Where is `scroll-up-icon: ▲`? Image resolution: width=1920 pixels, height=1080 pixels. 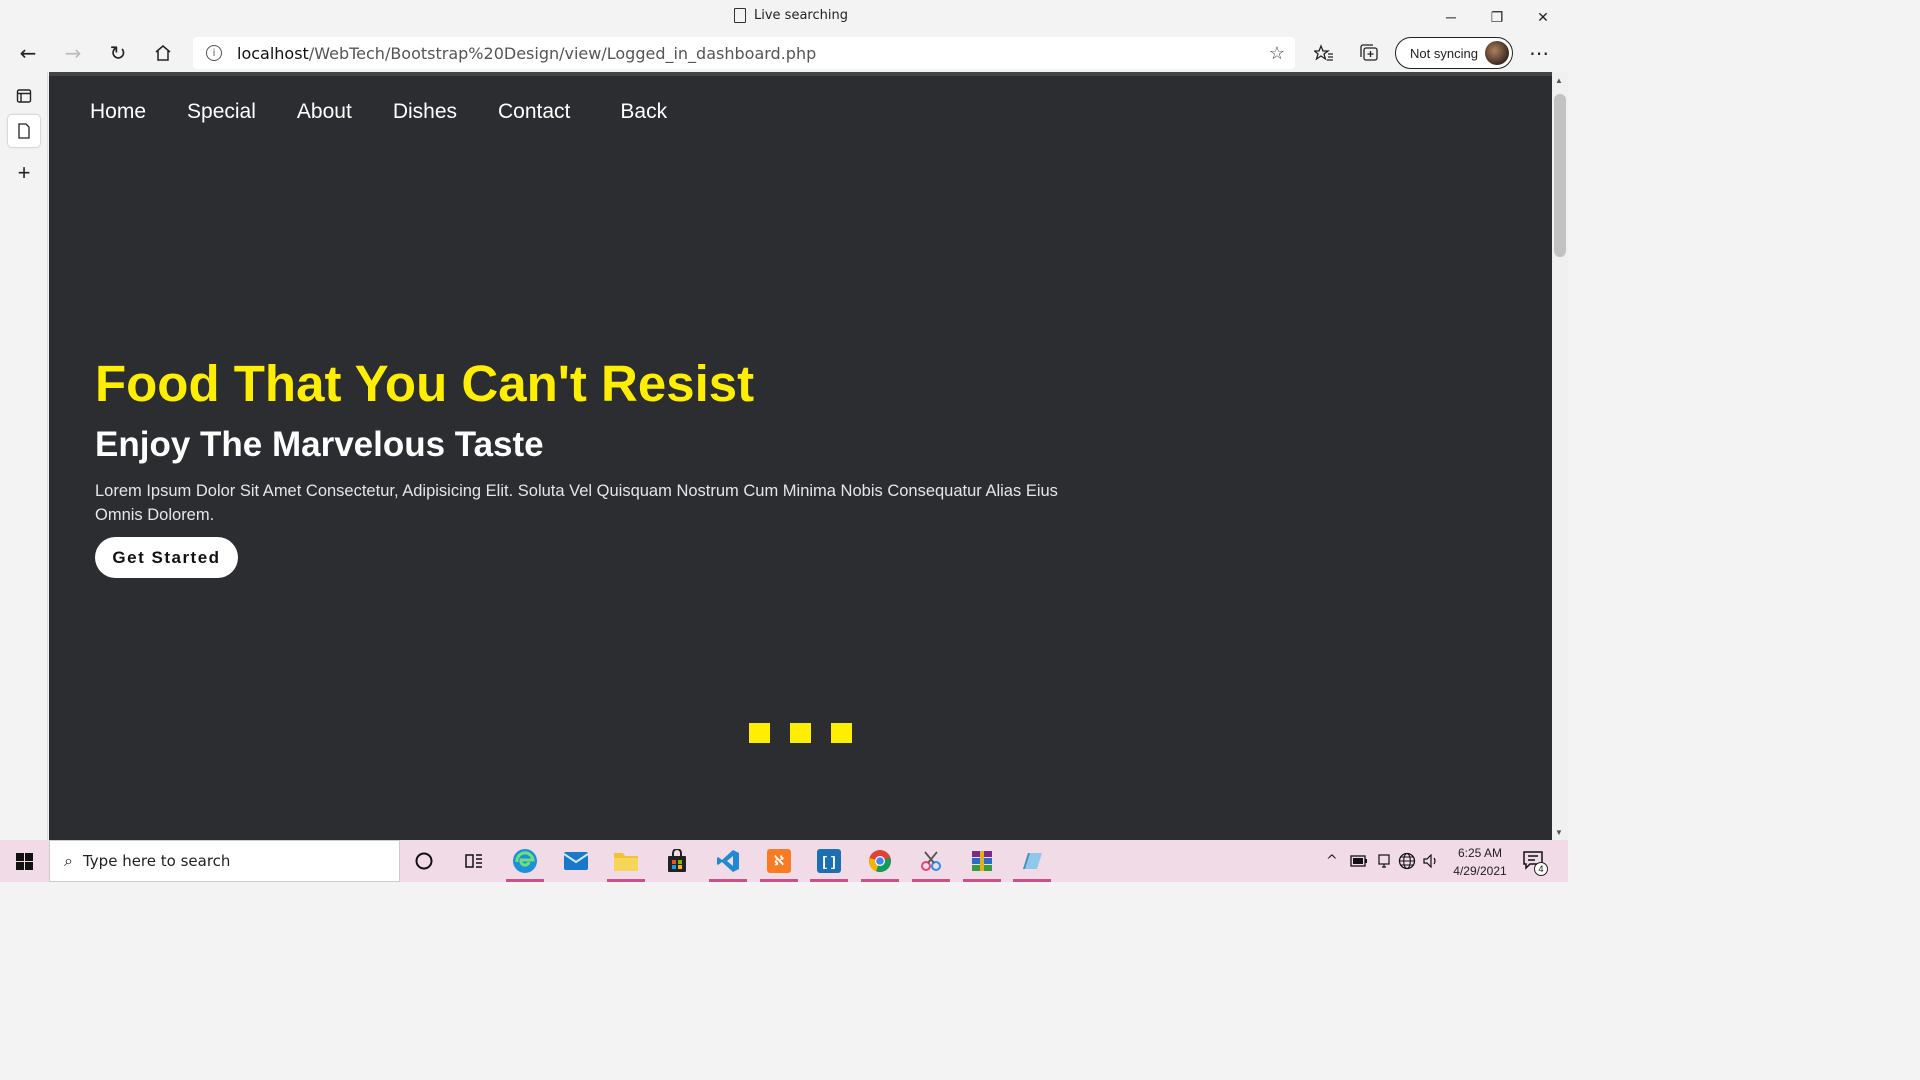
scroll-up-icon: ▲ is located at coordinates (1559, 80).